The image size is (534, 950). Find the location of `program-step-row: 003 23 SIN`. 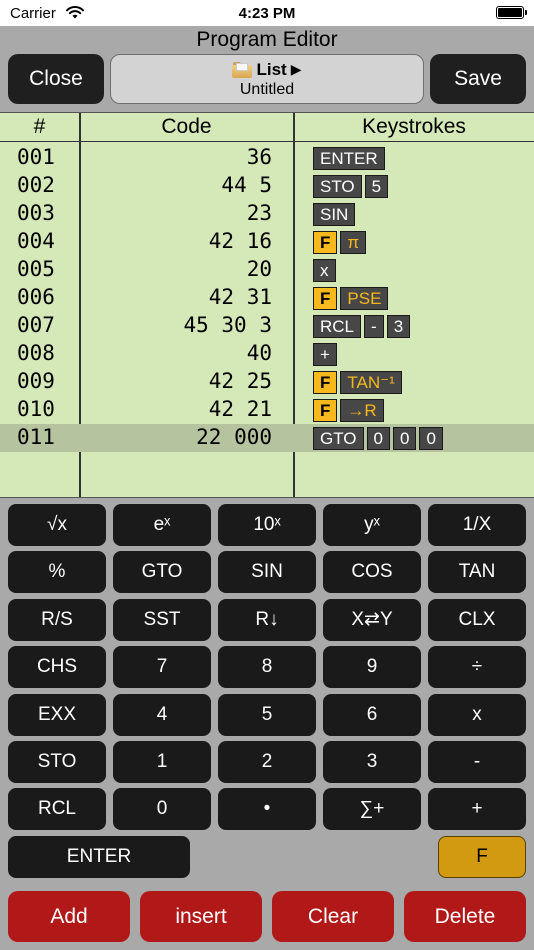

program-step-row: 003 23 SIN is located at coordinates (267, 214).